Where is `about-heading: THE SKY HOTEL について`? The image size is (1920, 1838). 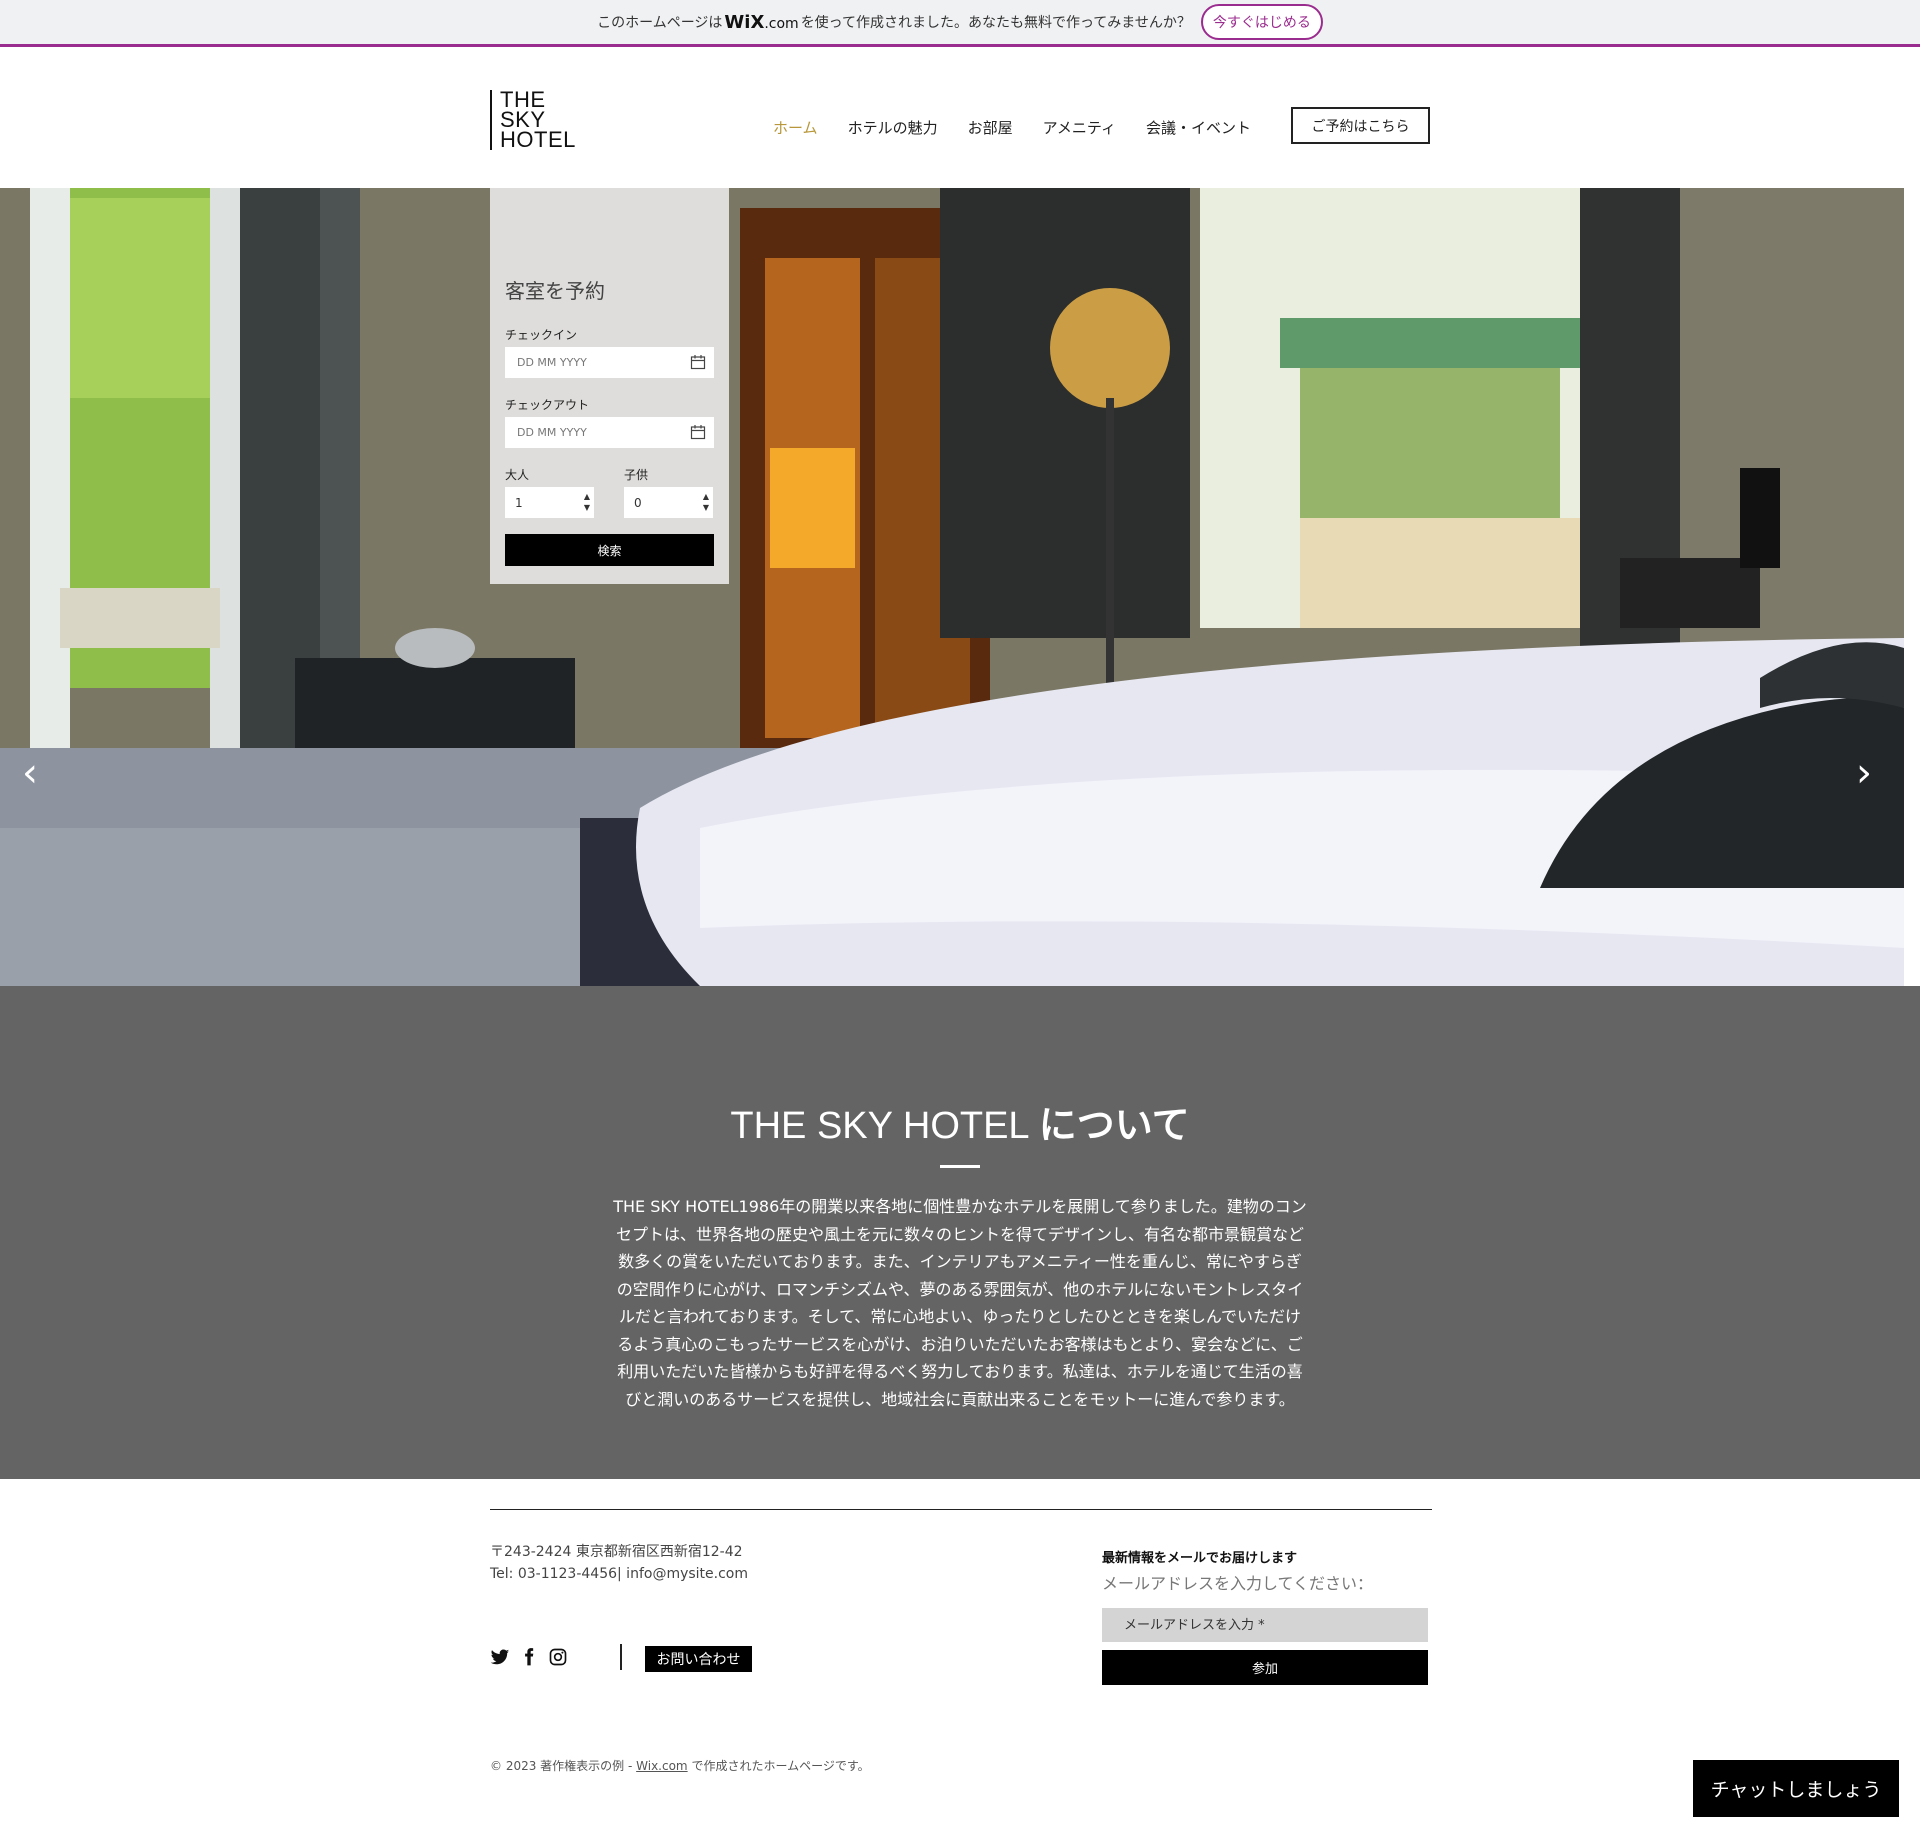 about-heading: THE SKY HOTEL について is located at coordinates (960, 1121).